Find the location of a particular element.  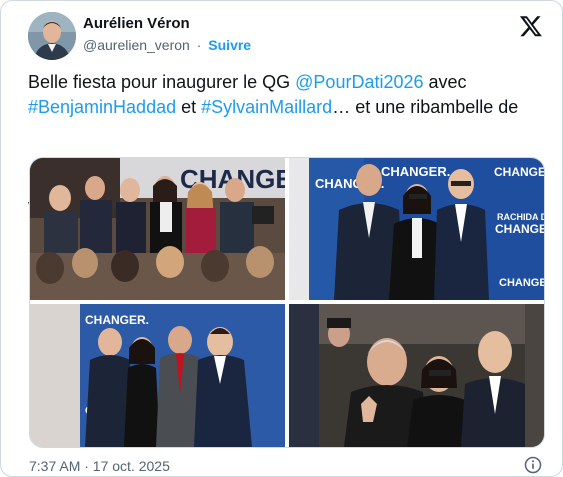

tweet-text-part: et is located at coordinates (189, 107).